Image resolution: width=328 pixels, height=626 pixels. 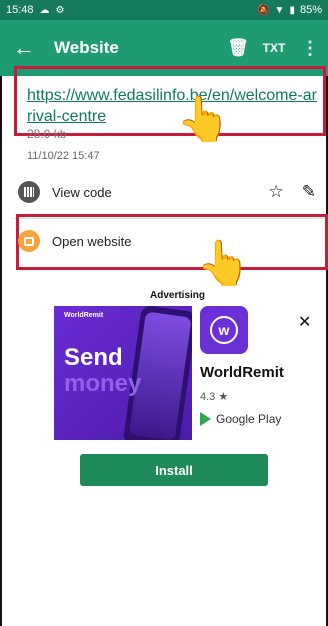 What do you see at coordinates (63, 156) in the screenshot?
I see `timestamp: 11/10/22 15:47` at bounding box center [63, 156].